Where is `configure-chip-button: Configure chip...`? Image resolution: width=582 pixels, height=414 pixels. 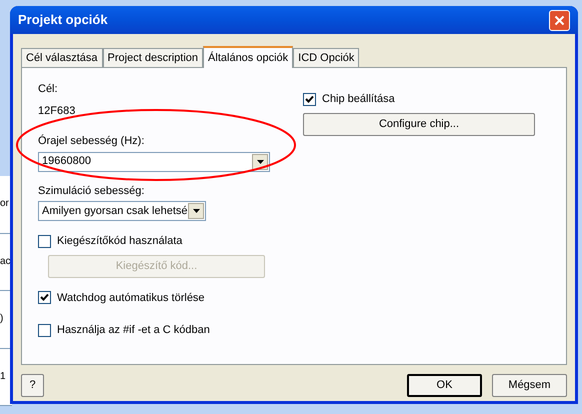 configure-chip-button: Configure chip... is located at coordinates (419, 124).